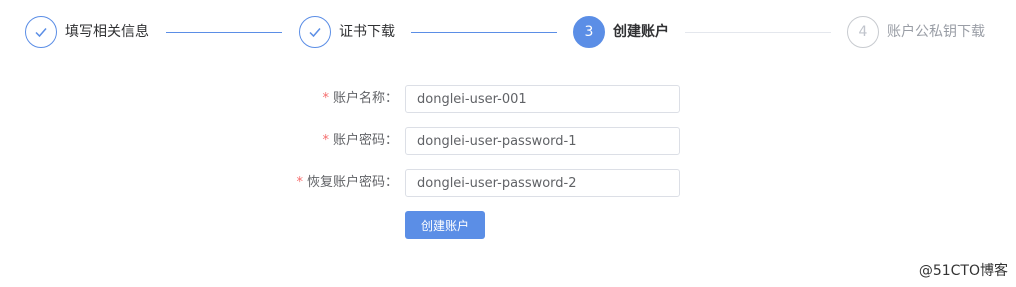 The width and height of the screenshot is (1016, 287). I want to click on step-4-title: 账户公私钥下载, so click(936, 32).